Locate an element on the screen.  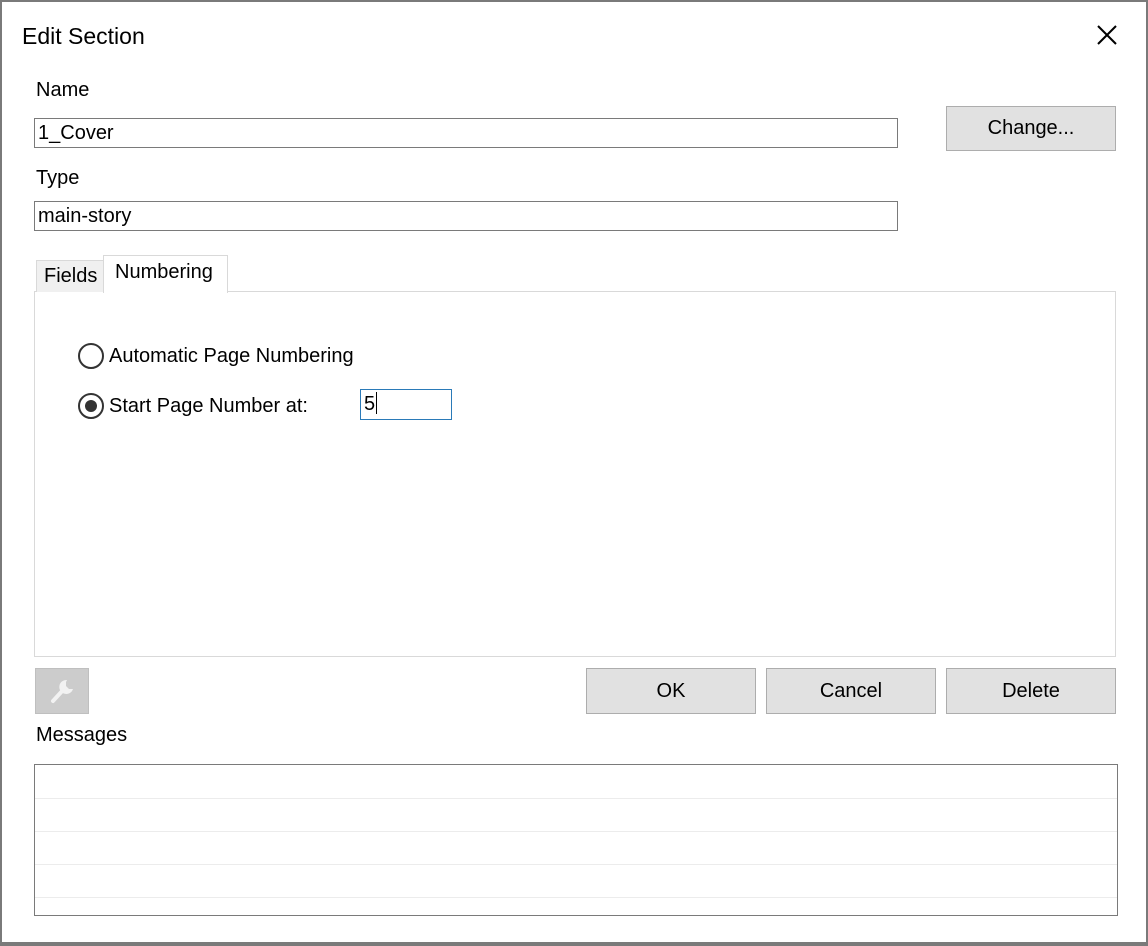
automatic-numbering-label: Automatic Page Numbering is located at coordinates (231, 356).